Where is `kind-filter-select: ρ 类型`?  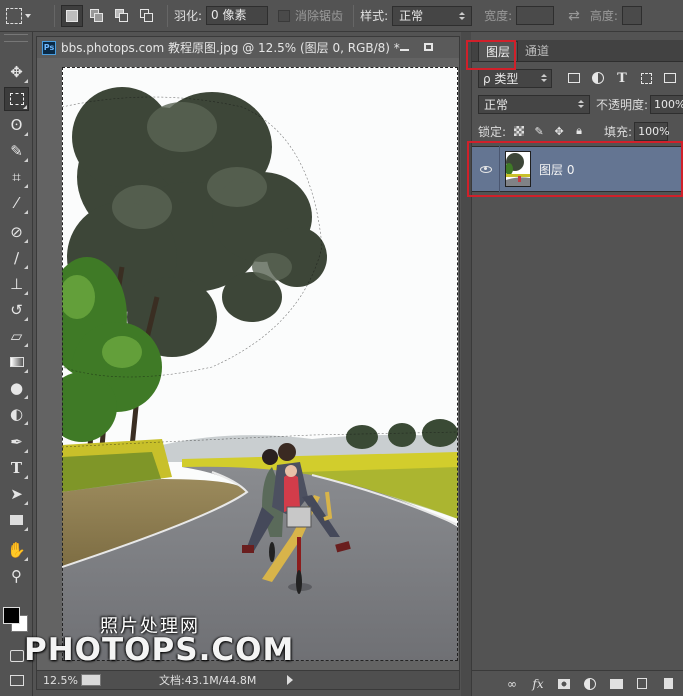
kind-filter-select: ρ 类型 is located at coordinates (515, 78).